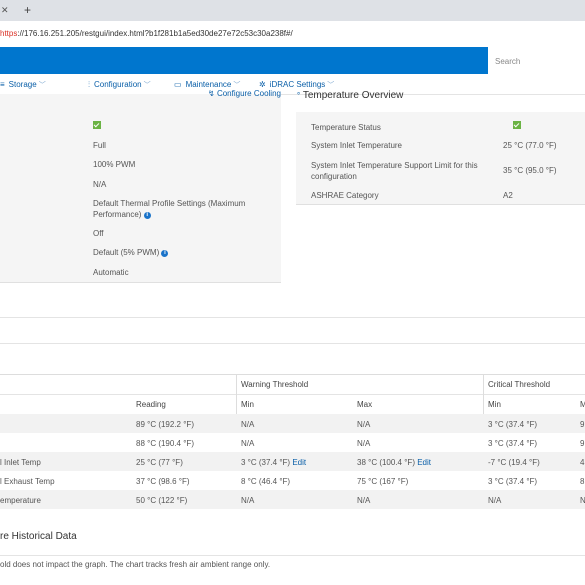 The image size is (585, 585). Describe the element at coordinates (114, 164) in the screenshot. I see `cooling-value: 100% PWM` at that location.